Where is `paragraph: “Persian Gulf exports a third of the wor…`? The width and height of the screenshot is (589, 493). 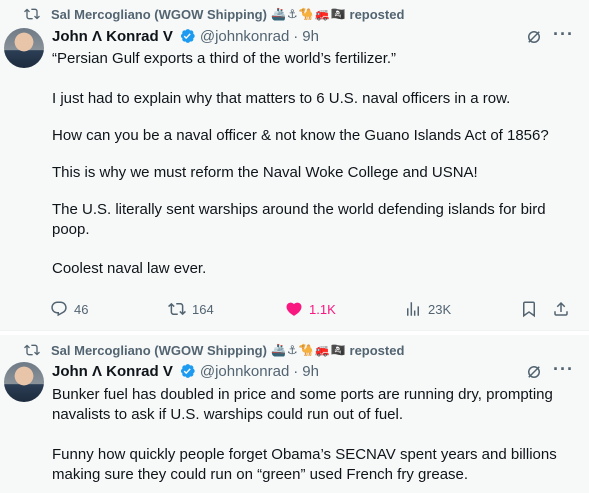
paragraph: “Persian Gulf exports a third of the wor… is located at coordinates (224, 58).